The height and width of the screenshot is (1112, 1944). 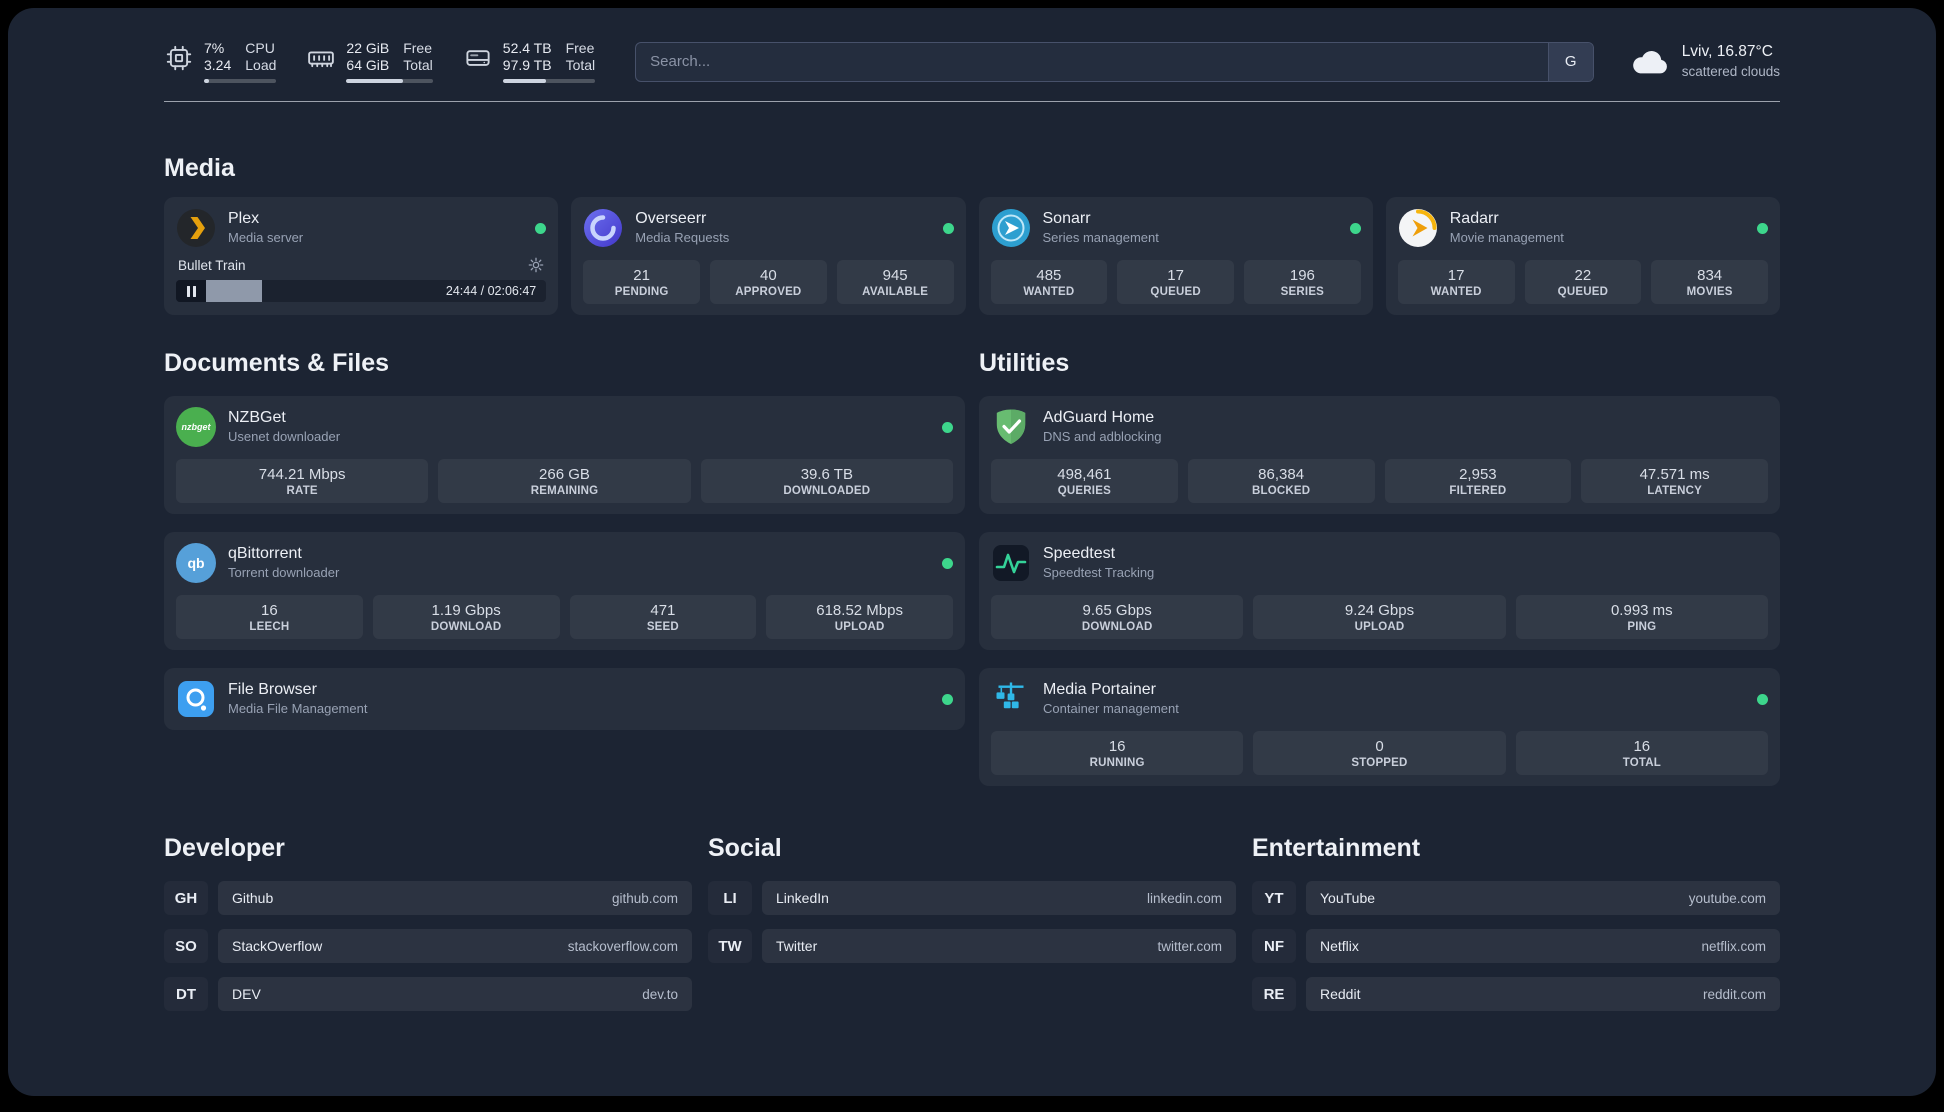 What do you see at coordinates (972, 946) in the screenshot?
I see `bookmark-twitter: TW Twitter twitter.com` at bounding box center [972, 946].